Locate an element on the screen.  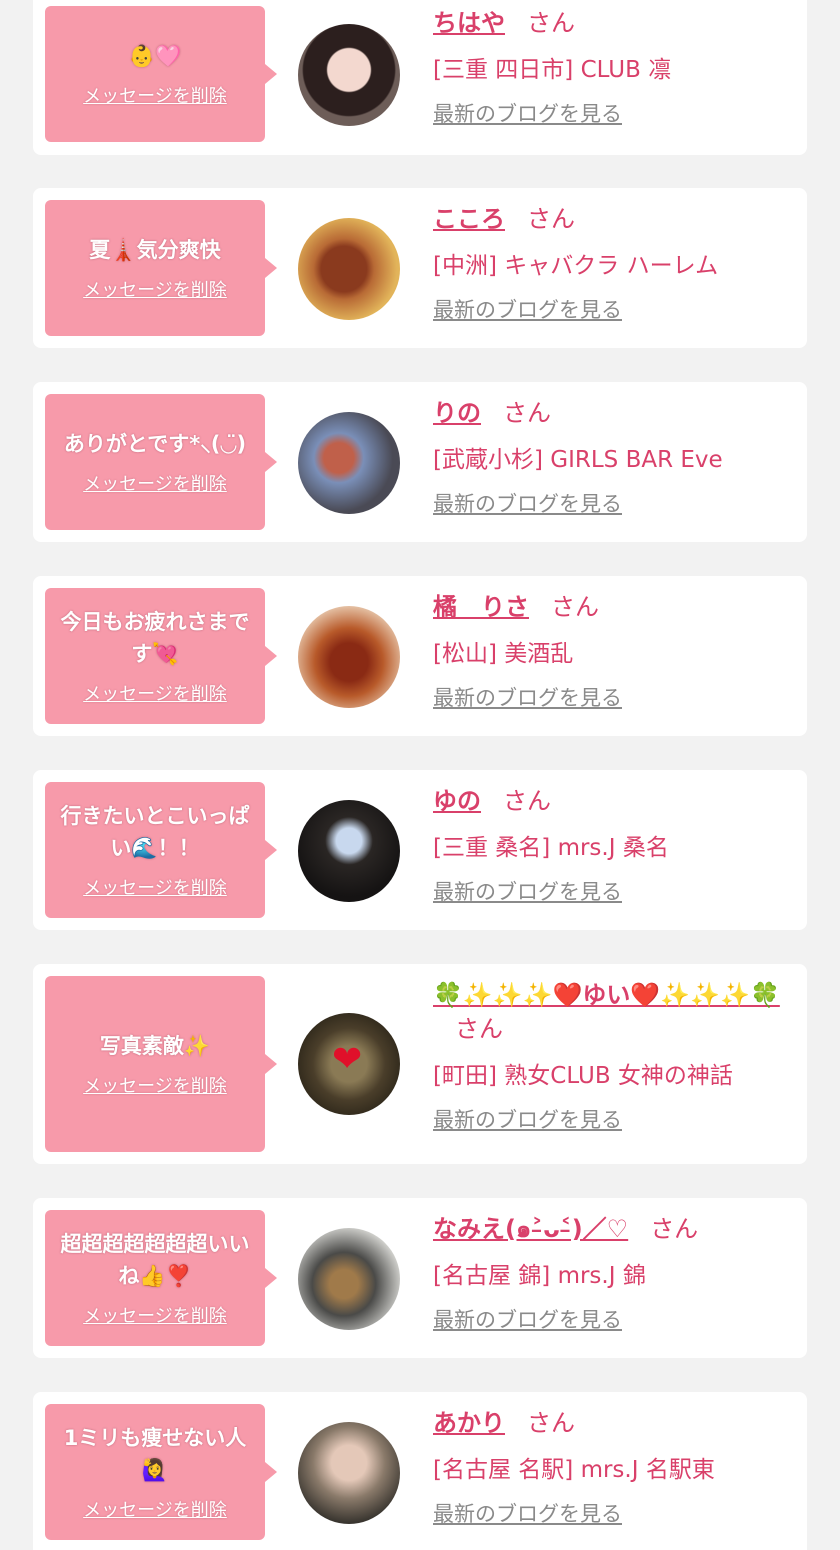
message-bubble: 超超超超超超超いいね👍❣️ メッセージを削除 is located at coordinates (161, 1278).